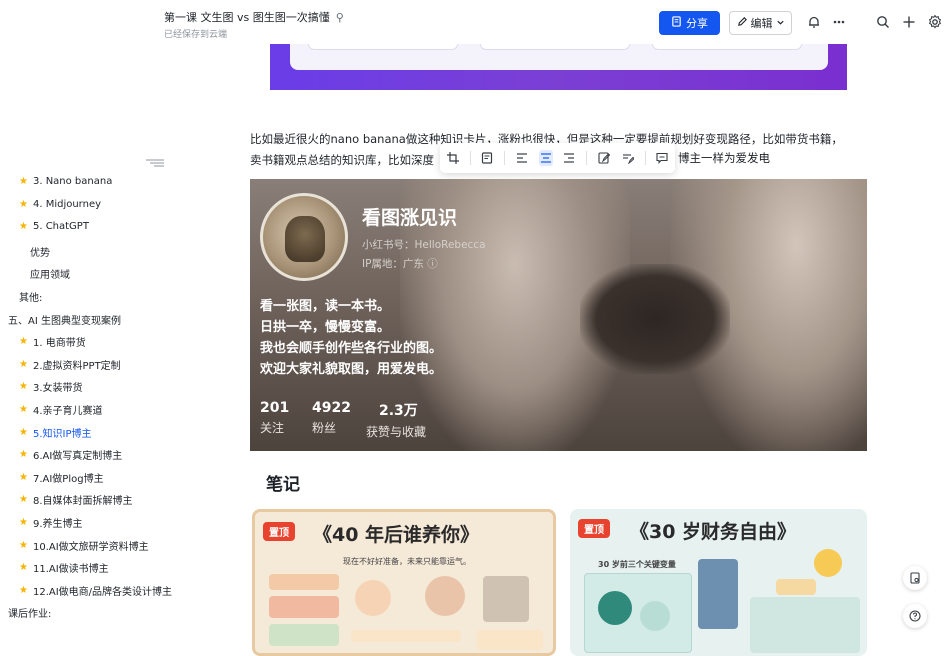  I want to click on background-hat, so click(655, 319).